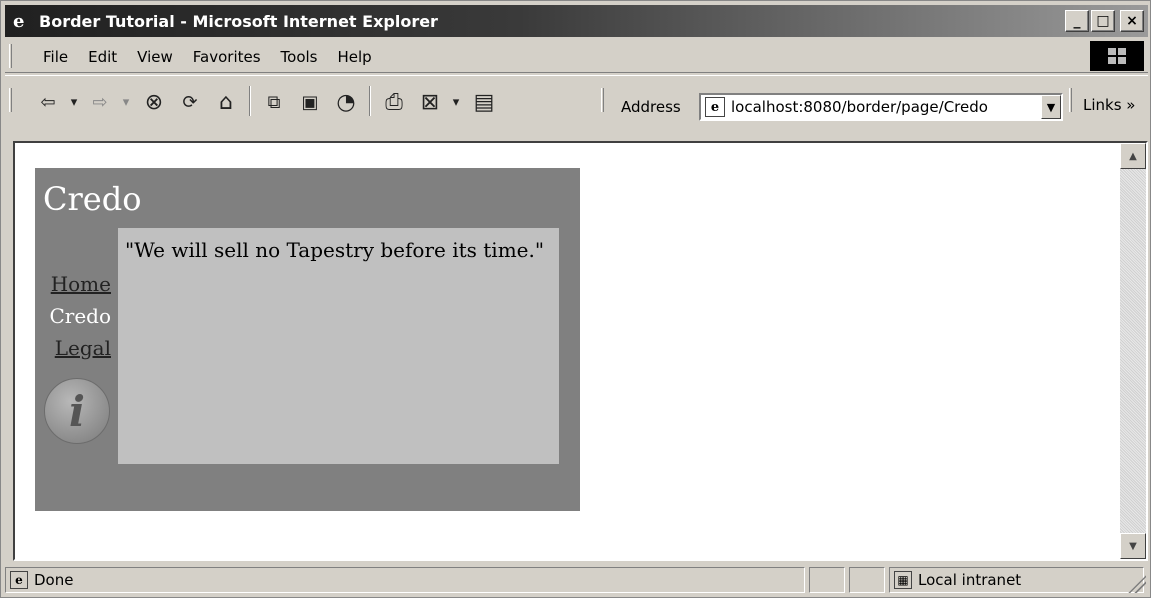 This screenshot has height=598, width=1151. I want to click on maximize-button: □, so click(1103, 21).